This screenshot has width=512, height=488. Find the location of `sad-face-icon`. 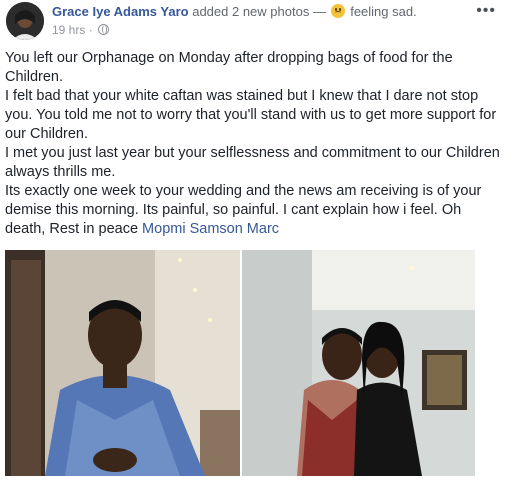

sad-face-icon is located at coordinates (337, 11).